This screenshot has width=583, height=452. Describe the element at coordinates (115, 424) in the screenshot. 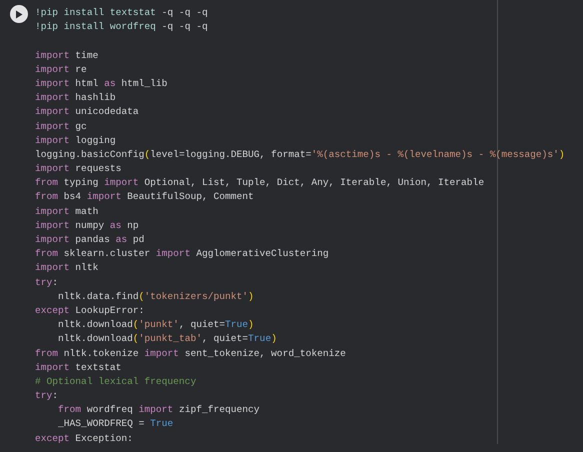

I see `code-line: _HAS_WORDFREQ = True` at that location.